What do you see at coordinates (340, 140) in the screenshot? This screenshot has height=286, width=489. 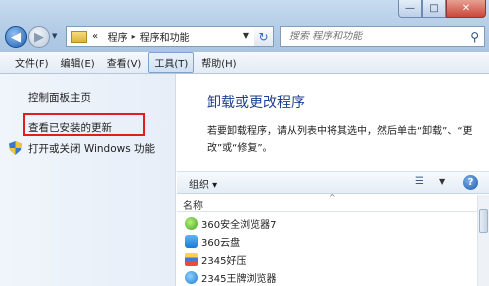 I see `instructions-text: 若要卸载程序，请从列表中将其选中，然后单击“卸载”、“更改”或“修复”。` at bounding box center [340, 140].